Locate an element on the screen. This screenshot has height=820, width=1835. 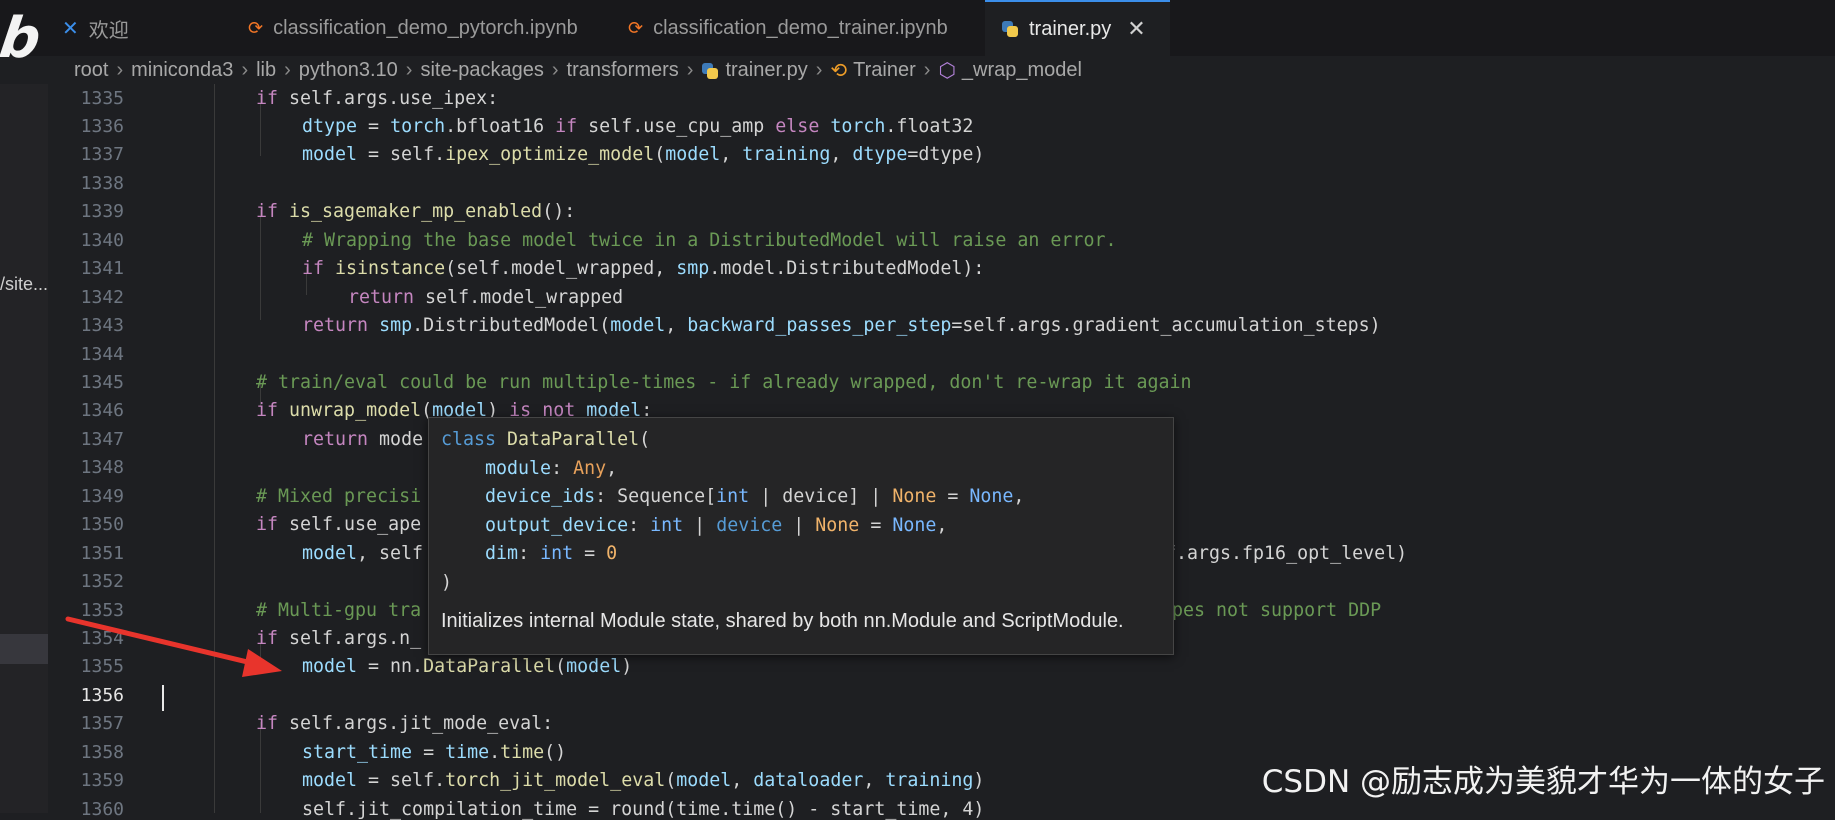
code-line-1351-tail: f.args.fp16_opt_level) is located at coordinates (1286, 553).